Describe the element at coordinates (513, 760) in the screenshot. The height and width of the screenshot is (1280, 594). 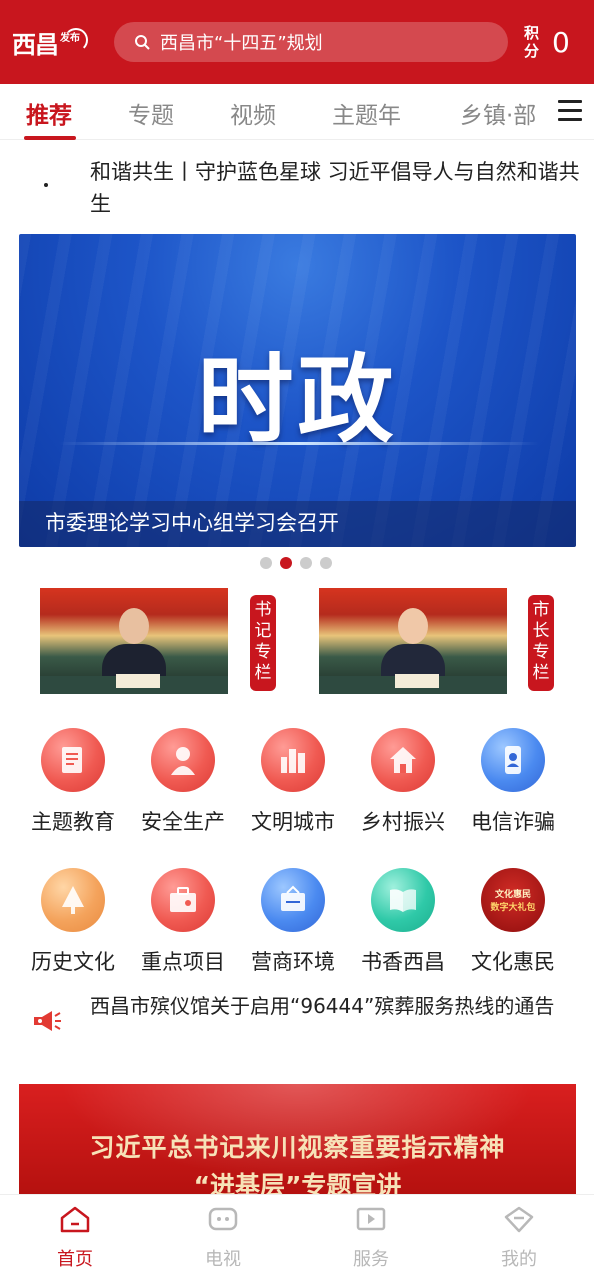
I see `phone-icon` at that location.